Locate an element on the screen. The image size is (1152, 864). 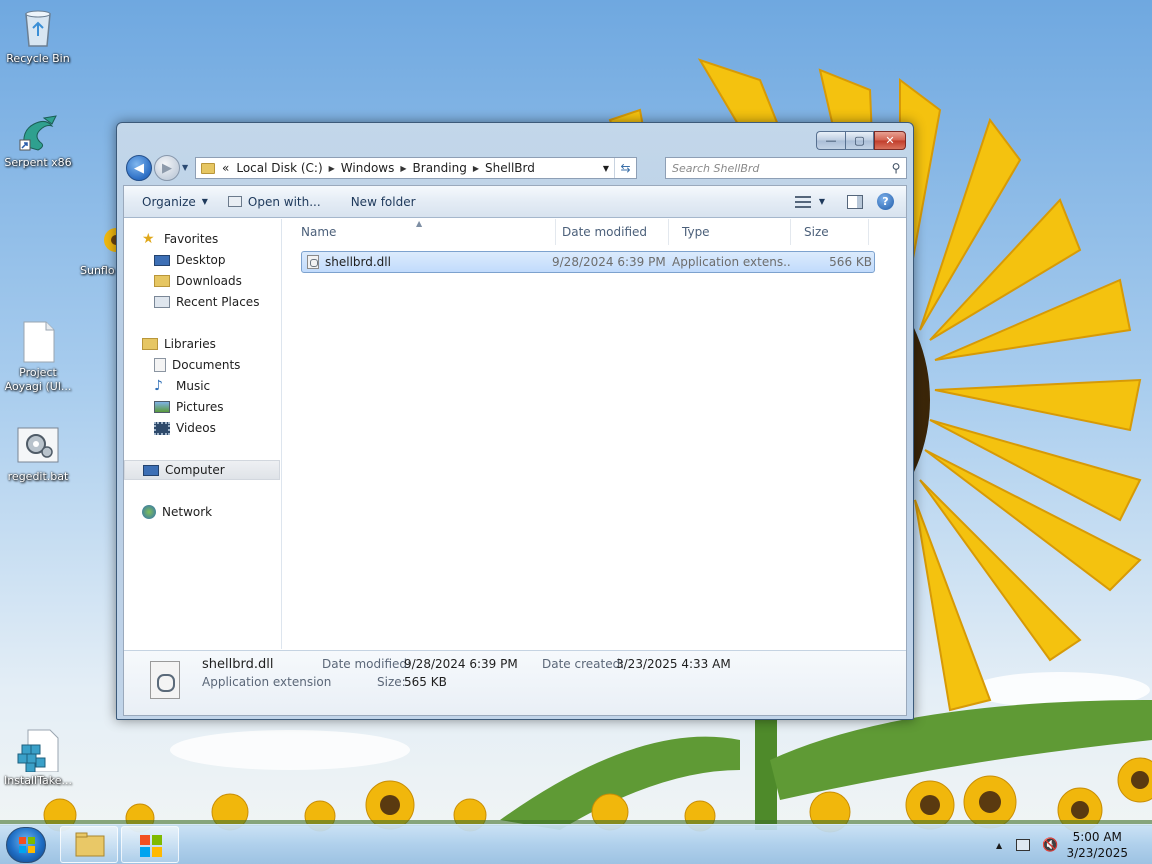
breadcrumb-overflow: « is located at coordinates (225, 168).